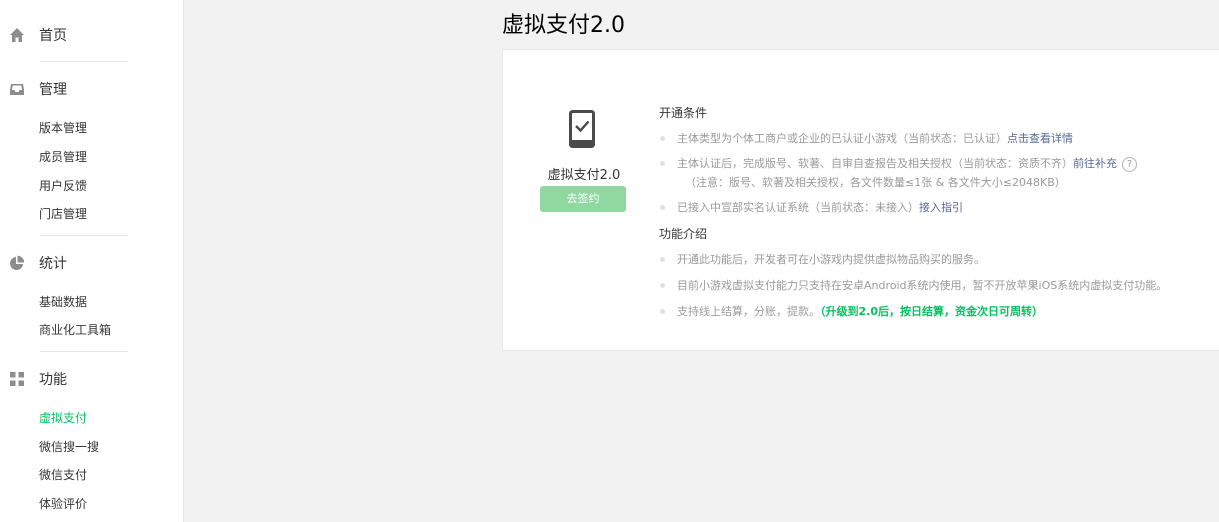  What do you see at coordinates (17, 262) in the screenshot?
I see `pie-chart-icon` at bounding box center [17, 262].